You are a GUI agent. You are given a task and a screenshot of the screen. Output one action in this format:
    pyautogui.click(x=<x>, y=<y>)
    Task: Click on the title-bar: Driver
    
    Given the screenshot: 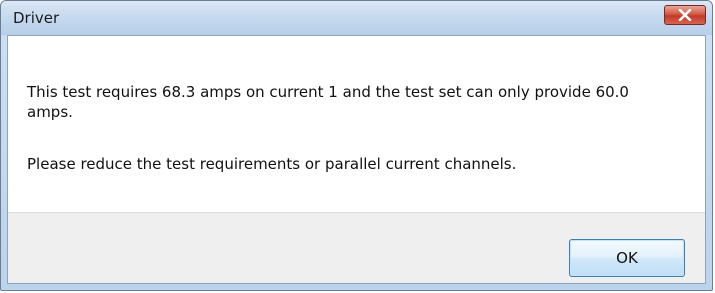 What is the action you would take?
    pyautogui.click(x=356, y=18)
    